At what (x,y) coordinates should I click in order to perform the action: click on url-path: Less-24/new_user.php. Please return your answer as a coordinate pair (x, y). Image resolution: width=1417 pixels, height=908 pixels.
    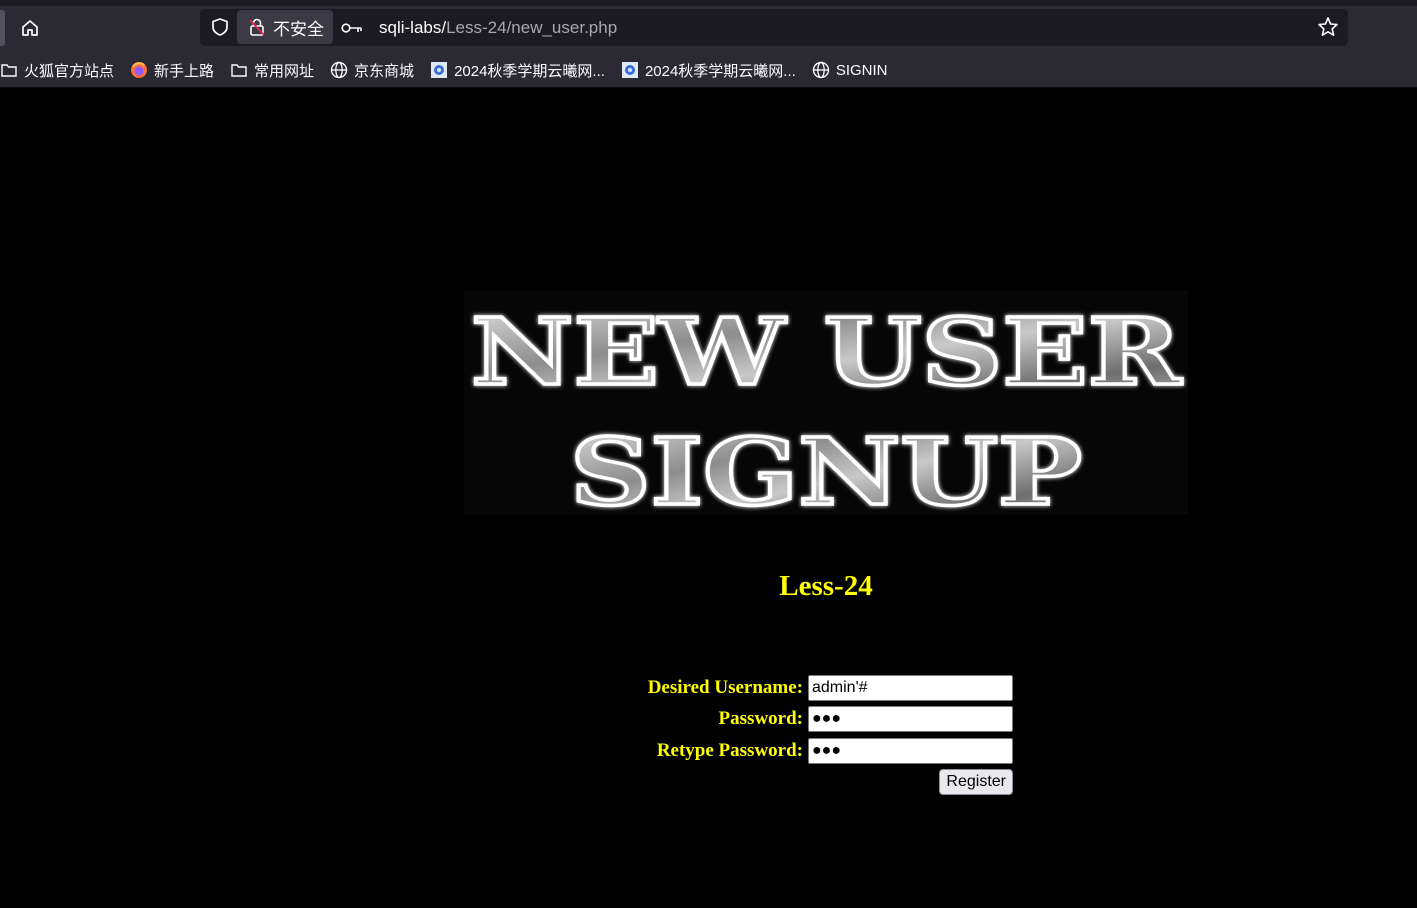
    Looking at the image, I should click on (532, 27).